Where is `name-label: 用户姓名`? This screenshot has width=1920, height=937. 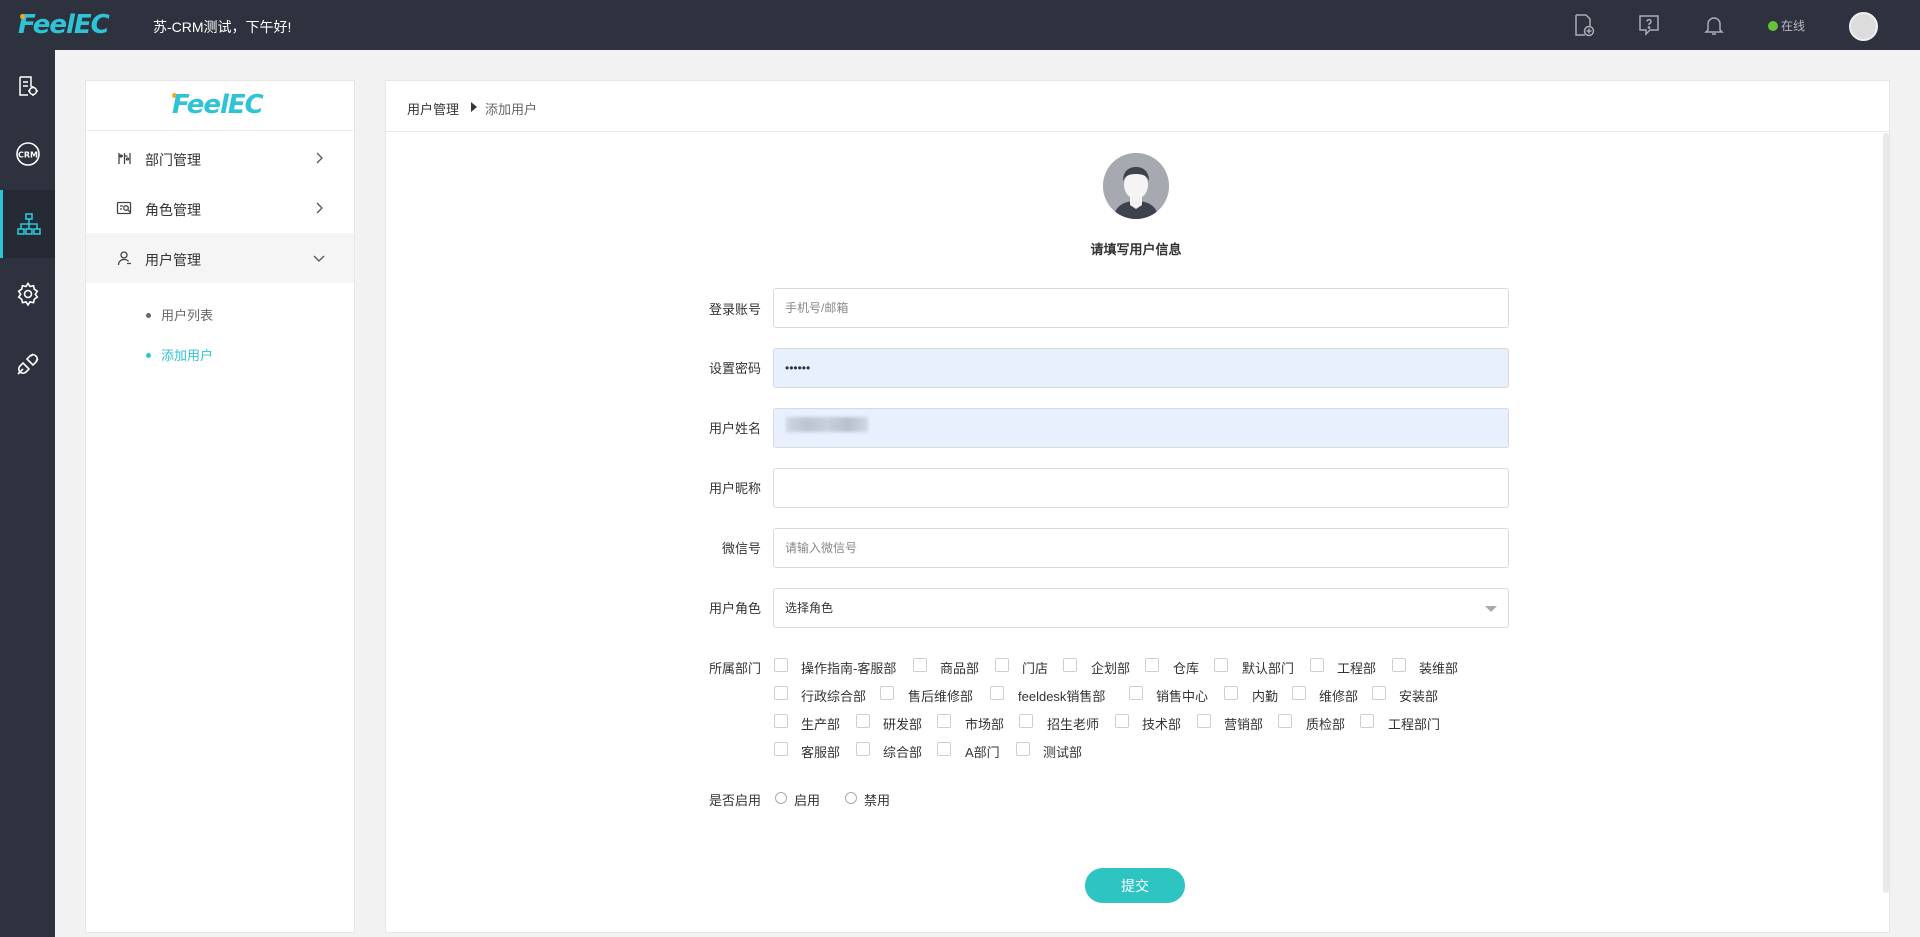
name-label: 用户姓名 is located at coordinates (734, 428).